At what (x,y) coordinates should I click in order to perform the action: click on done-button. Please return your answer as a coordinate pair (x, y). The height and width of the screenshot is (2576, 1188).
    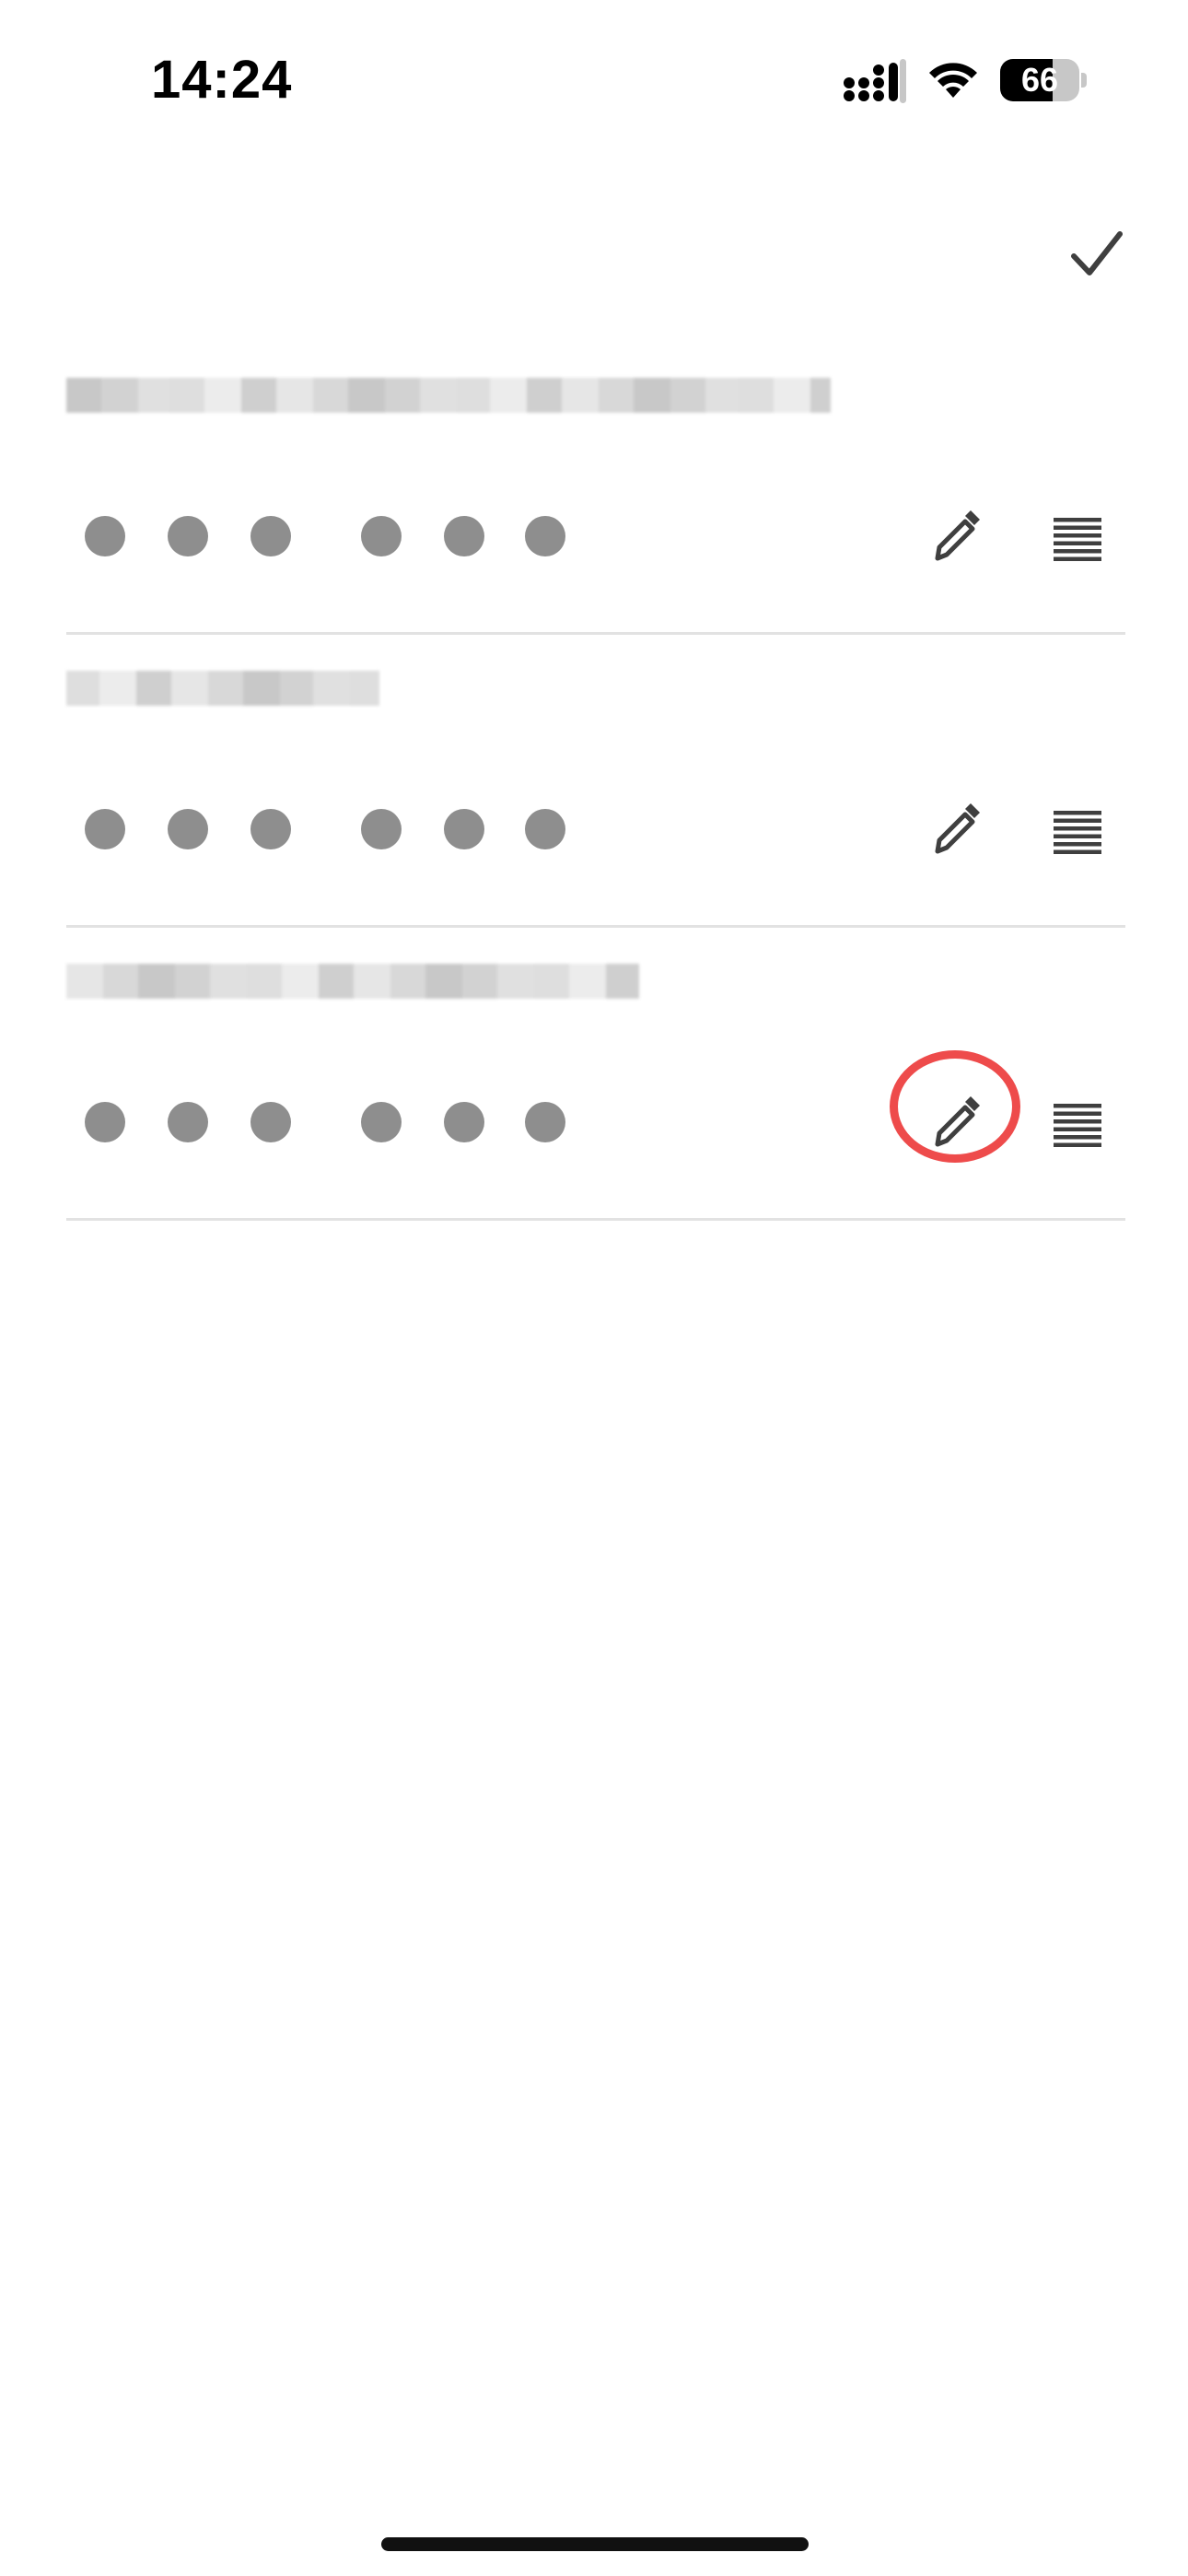
    Looking at the image, I should click on (1097, 255).